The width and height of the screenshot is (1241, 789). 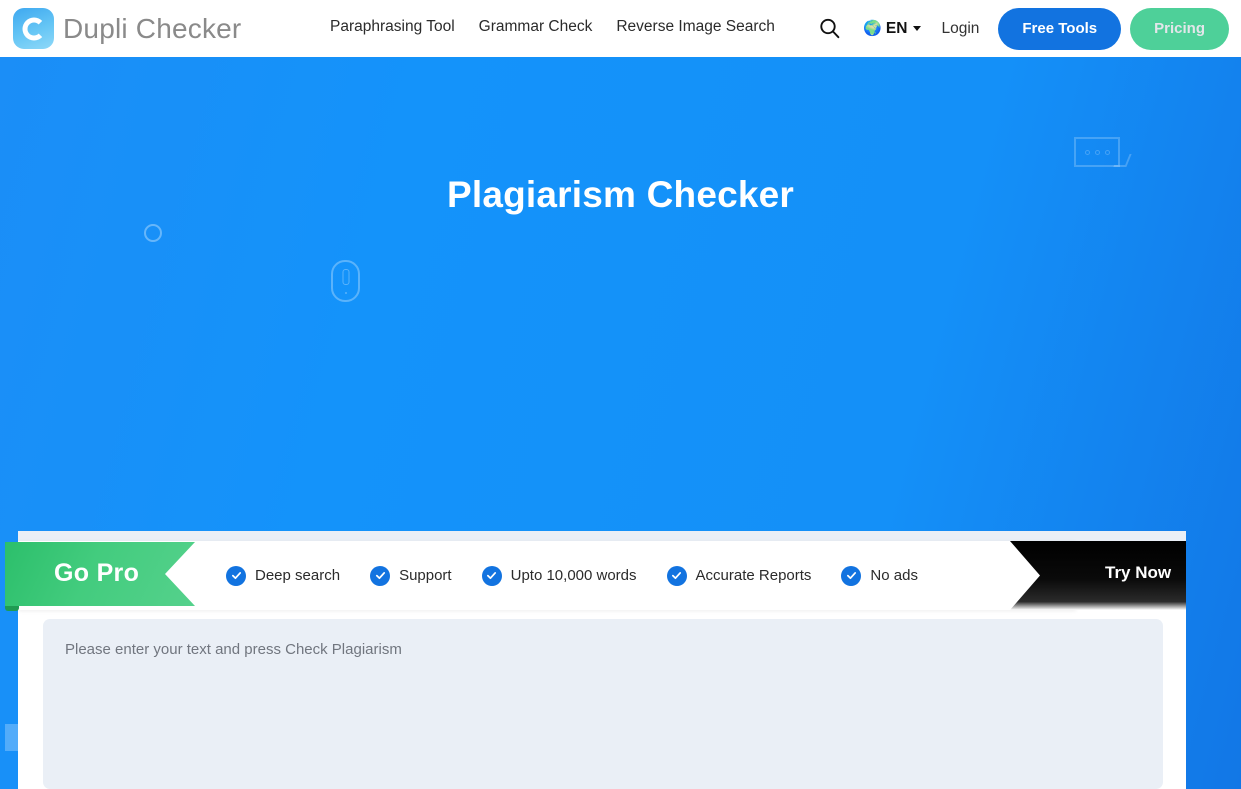 What do you see at coordinates (536, 27) in the screenshot?
I see `nav-item-grammar-check: Grammar Check` at bounding box center [536, 27].